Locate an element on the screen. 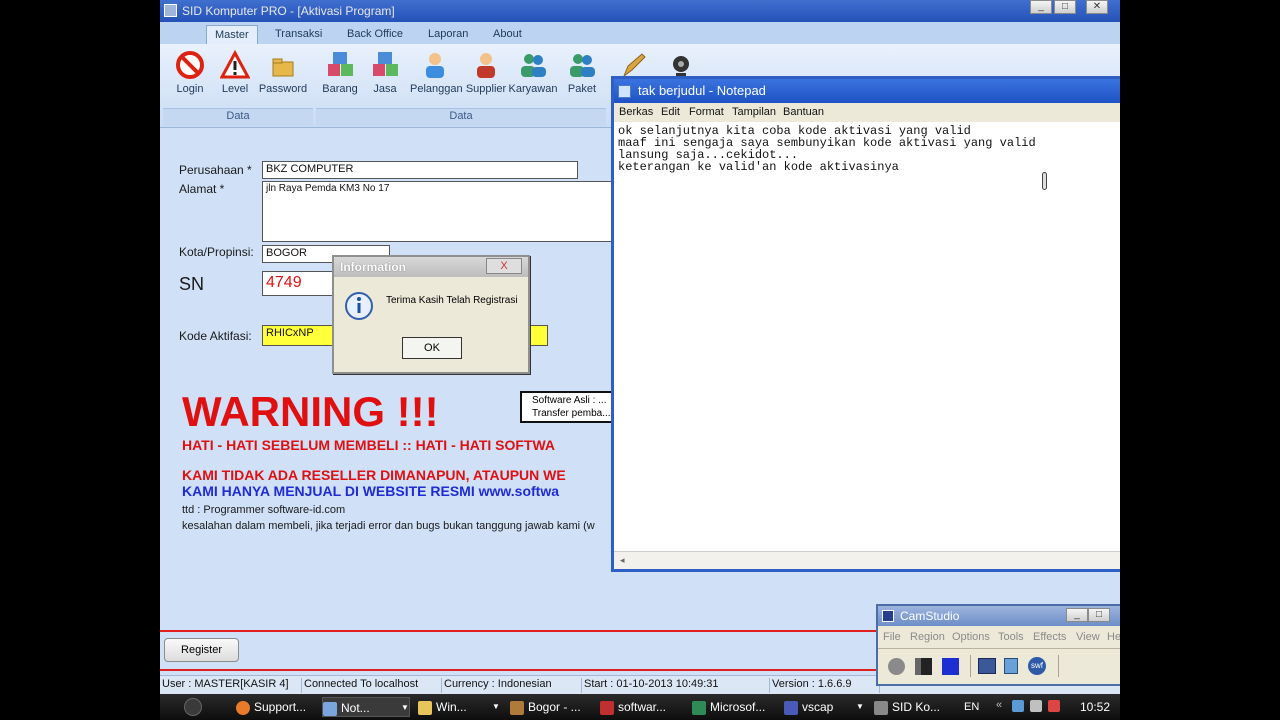 This screenshot has width=1280, height=720. warning-line-1: HATI - HATI SEBELUM MEMBELI : is located at coordinates (369, 445).